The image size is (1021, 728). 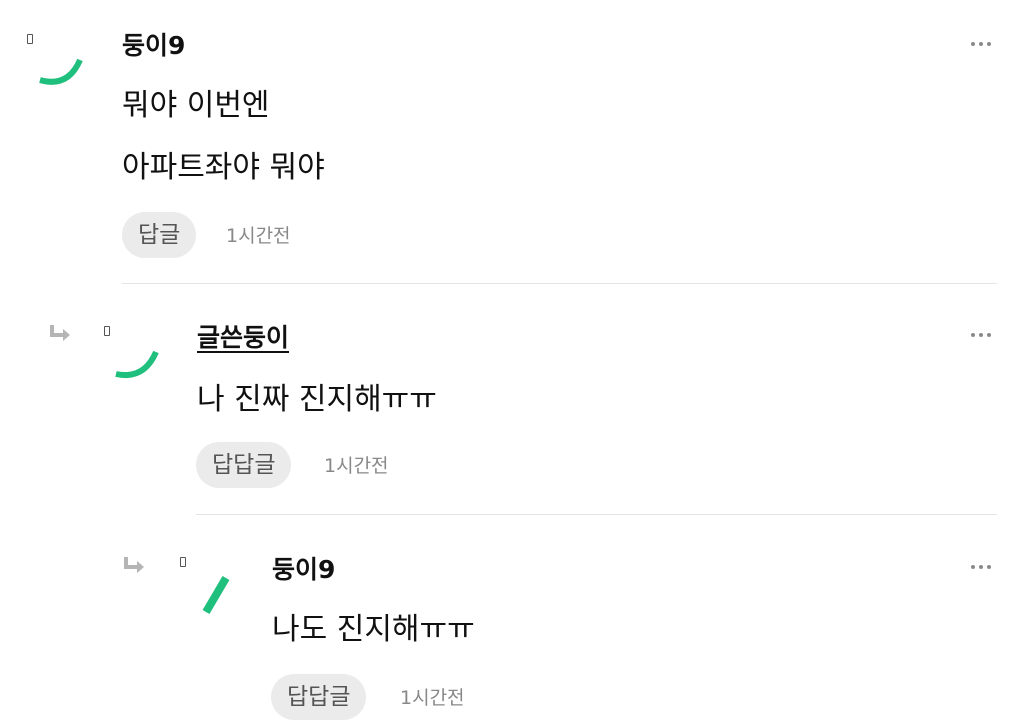 What do you see at coordinates (183, 562) in the screenshot?
I see `broken-image-icon` at bounding box center [183, 562].